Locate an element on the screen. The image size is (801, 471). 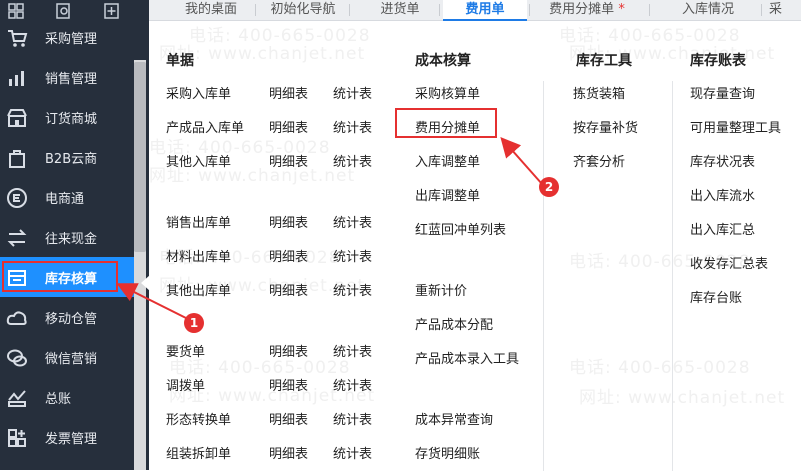
section-title-inventory-reports: 库存账表 is located at coordinates (718, 61).